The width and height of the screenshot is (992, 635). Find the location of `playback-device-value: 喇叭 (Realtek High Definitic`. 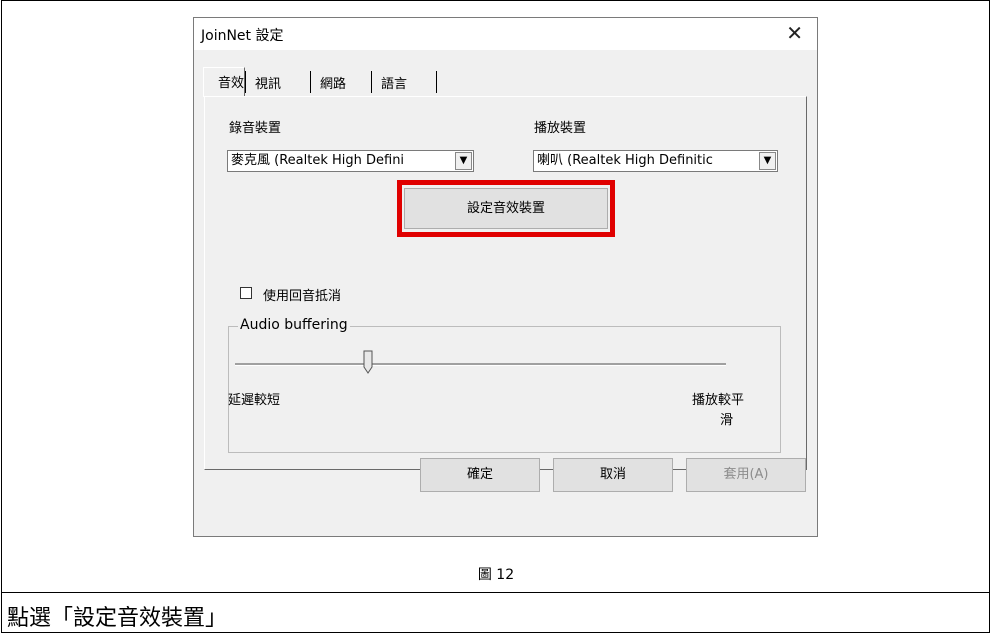

playback-device-value: 喇叭 (Realtek High Definitic is located at coordinates (625, 160).